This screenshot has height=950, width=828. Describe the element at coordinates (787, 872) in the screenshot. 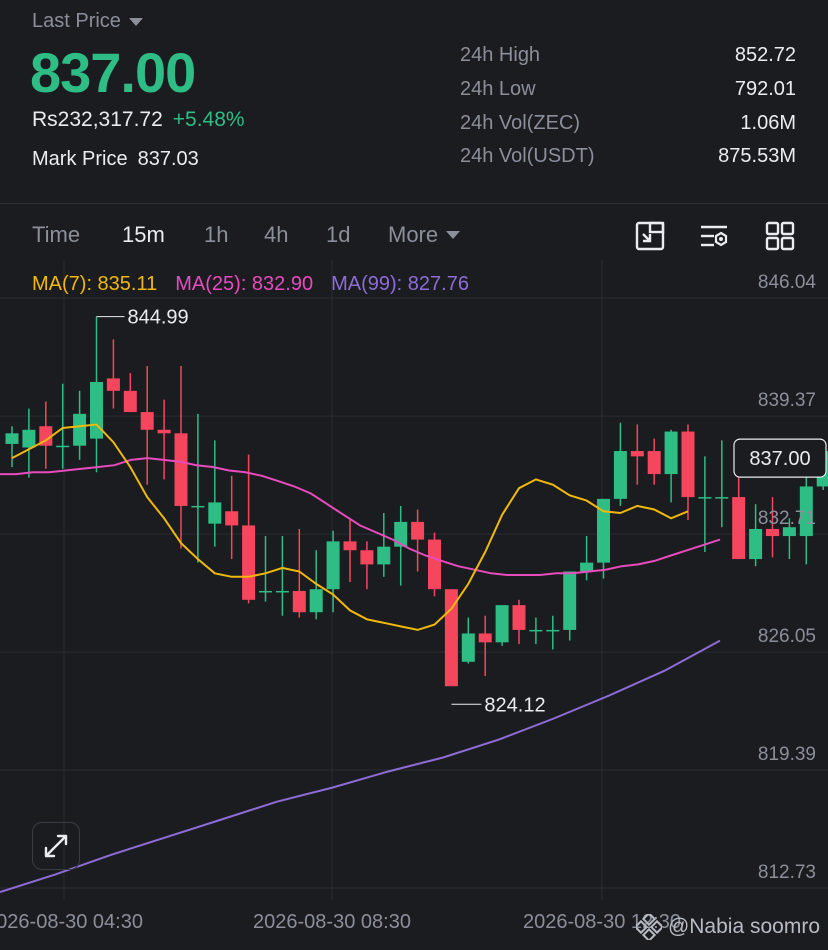

I see `y-tick-label: 812.73` at that location.